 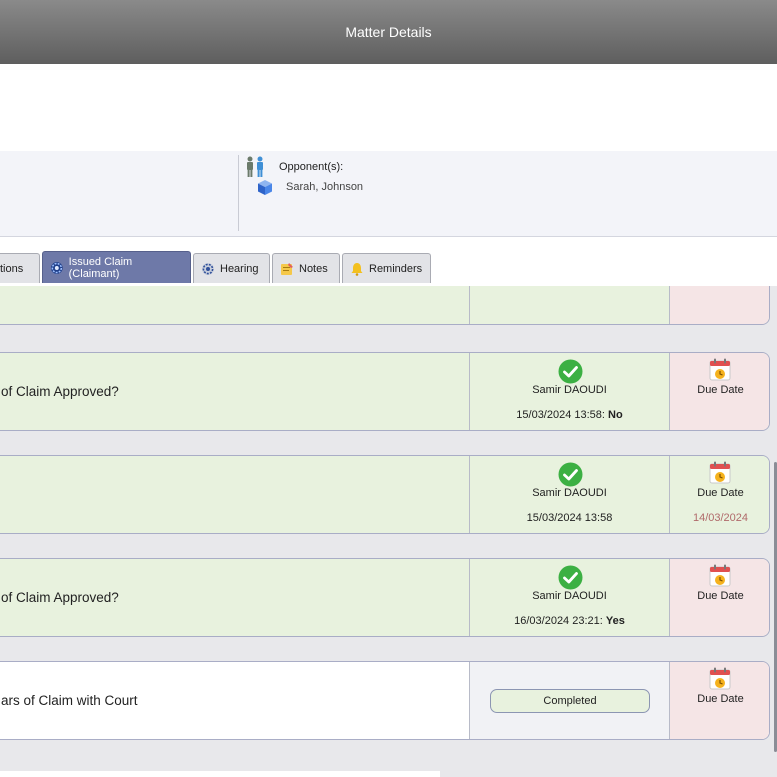 I want to click on opponents-label: Opponent(s):, so click(x=311, y=167).